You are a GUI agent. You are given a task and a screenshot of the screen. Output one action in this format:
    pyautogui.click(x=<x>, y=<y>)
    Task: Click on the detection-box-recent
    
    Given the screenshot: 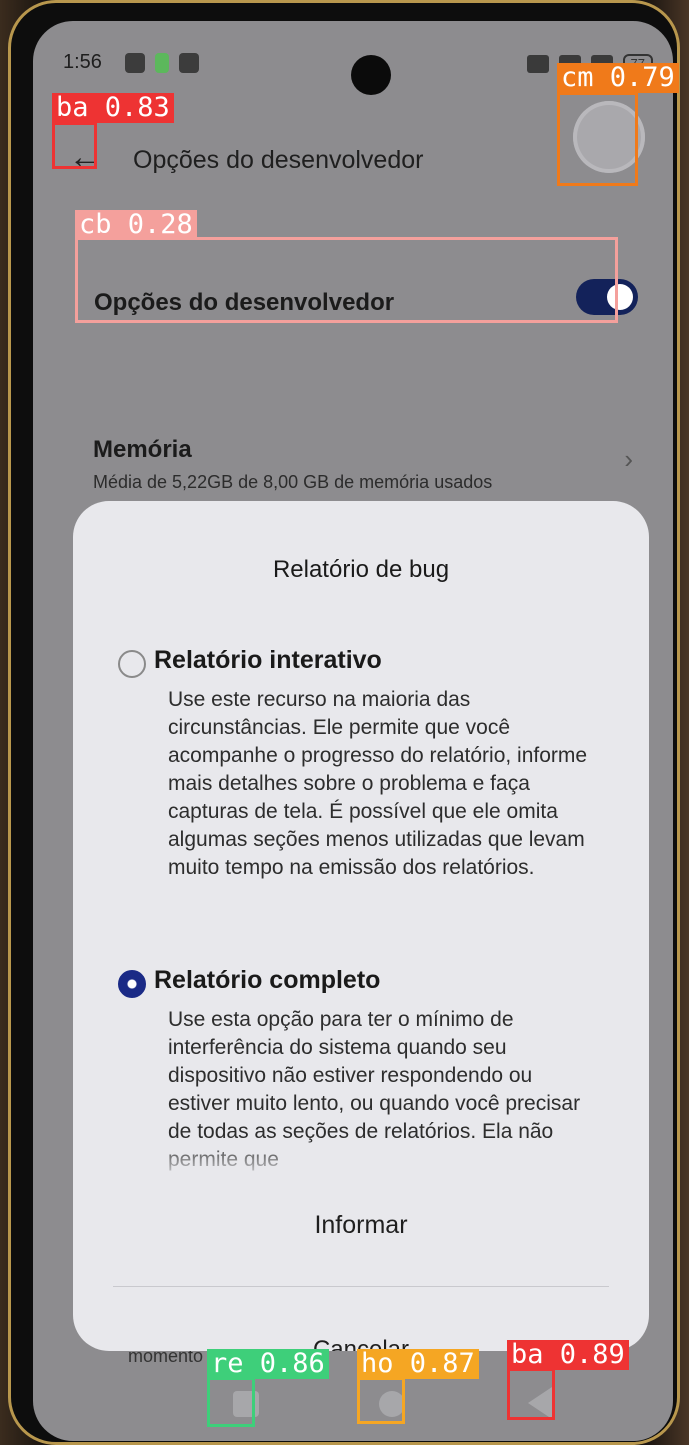 What is the action you would take?
    pyautogui.click(x=231, y=1402)
    